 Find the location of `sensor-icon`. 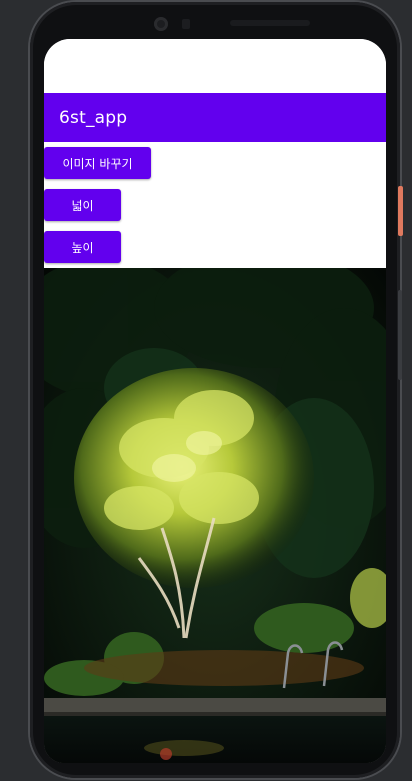

sensor-icon is located at coordinates (186, 24).